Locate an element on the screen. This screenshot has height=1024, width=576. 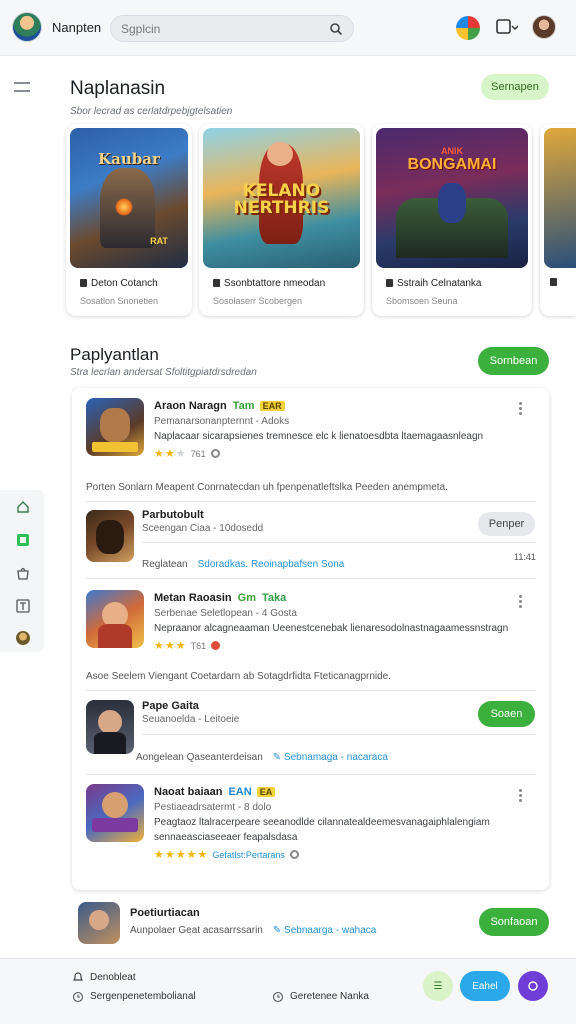
search-bar is located at coordinates (232, 28).